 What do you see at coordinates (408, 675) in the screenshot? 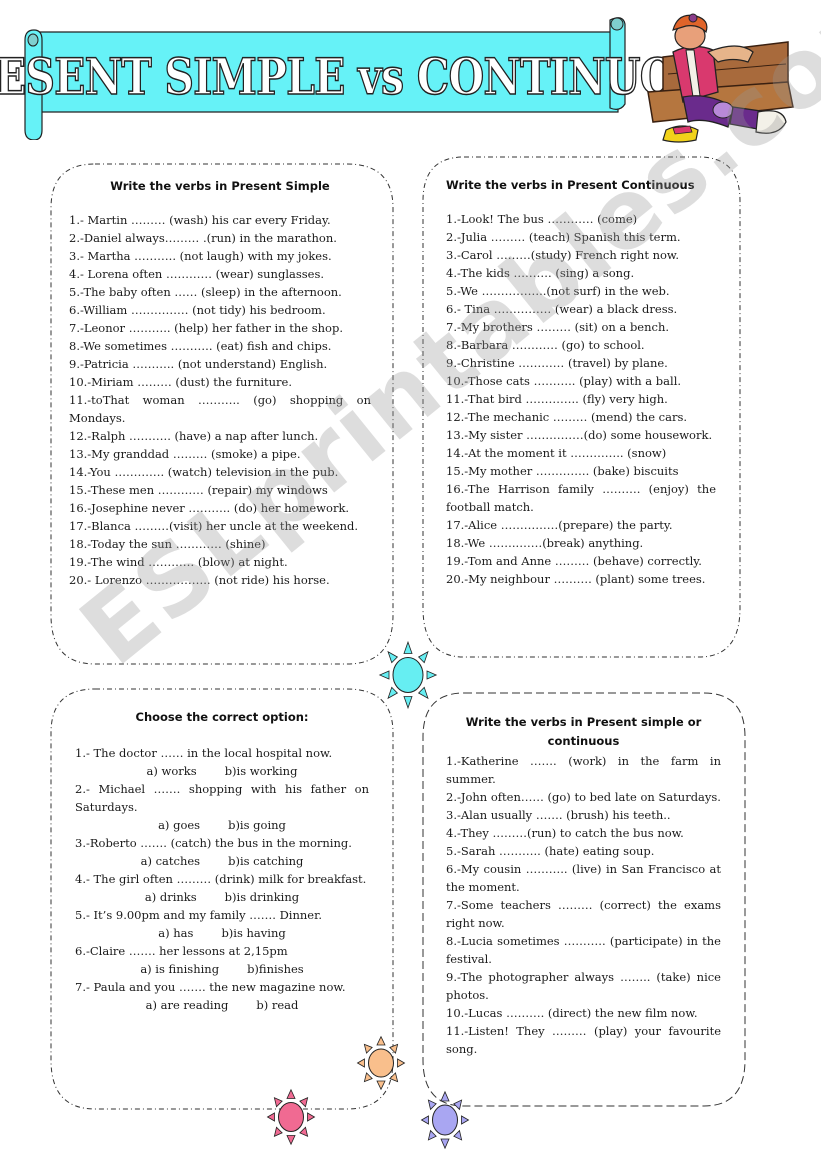
I see `sun-cyan-icon` at bounding box center [408, 675].